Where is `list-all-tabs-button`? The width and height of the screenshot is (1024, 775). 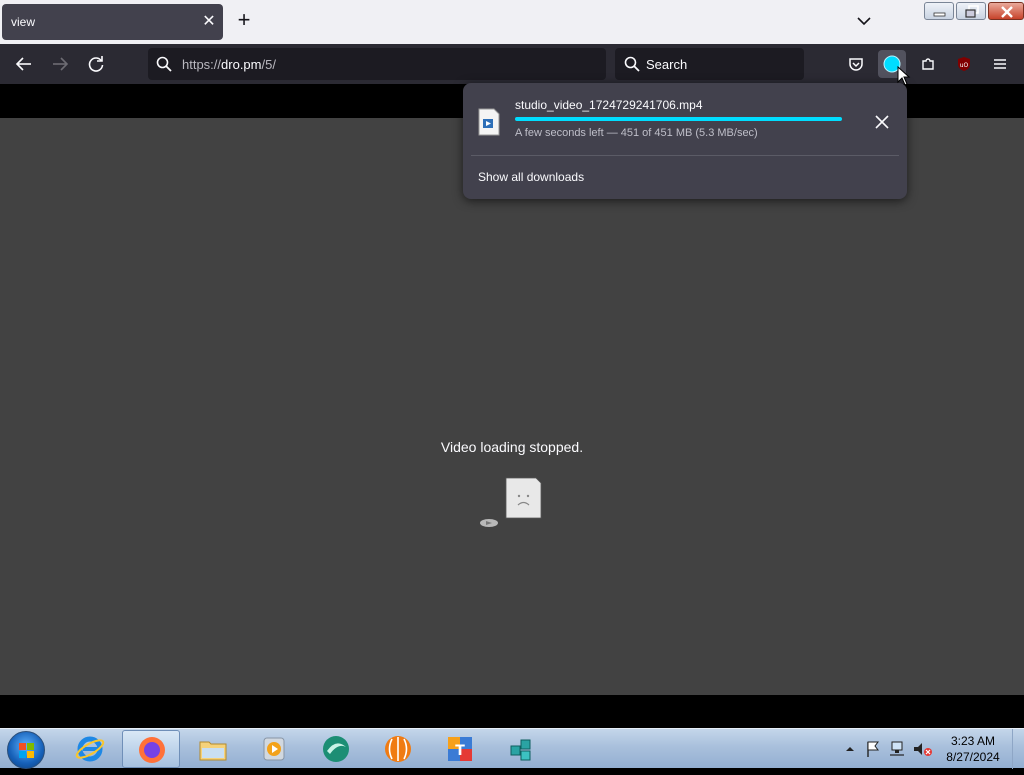
list-all-tabs-button is located at coordinates (864, 21).